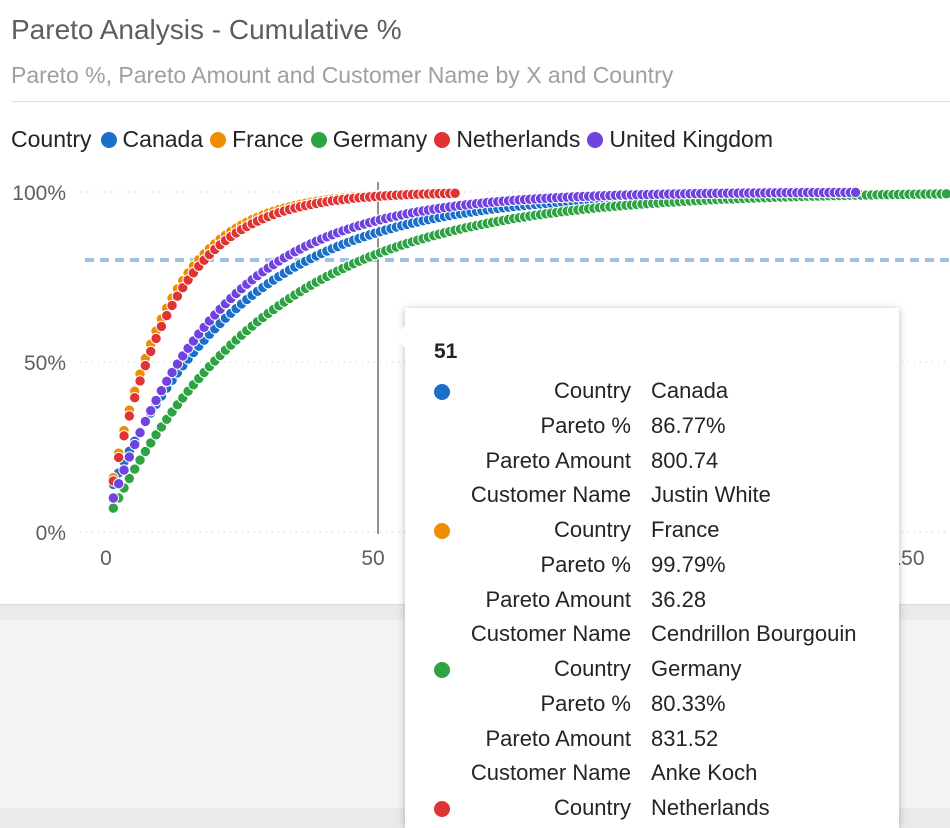 The height and width of the screenshot is (828, 950). I want to click on legend-label: Netherlands, so click(518, 139).